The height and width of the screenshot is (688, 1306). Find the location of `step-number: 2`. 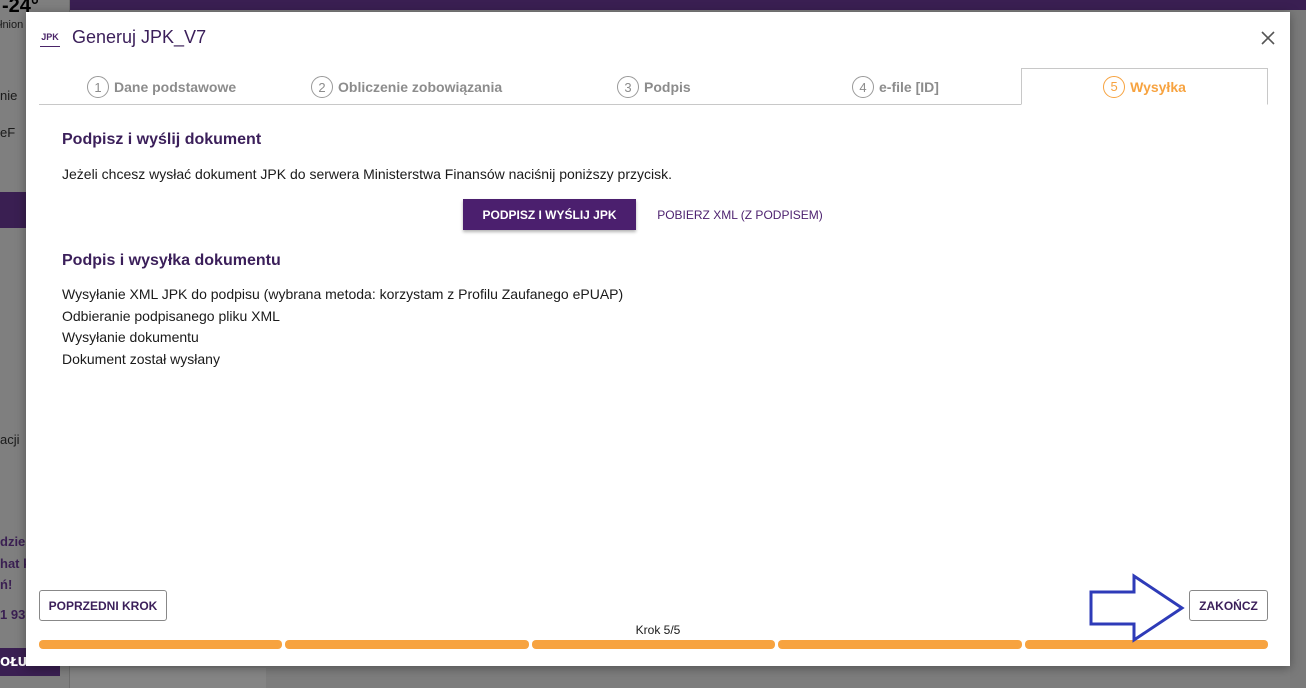

step-number: 2 is located at coordinates (322, 87).